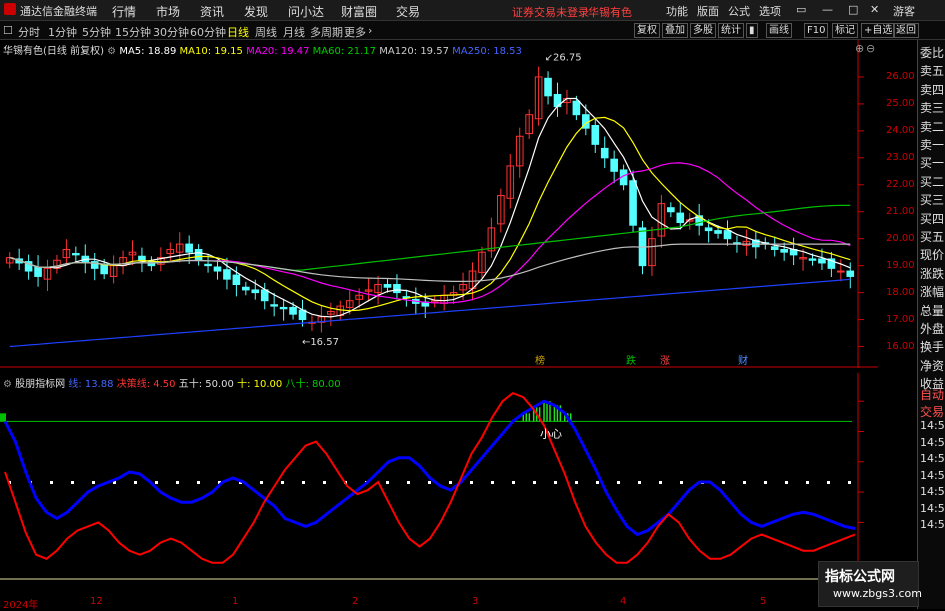  Describe the element at coordinates (124, 11) in the screenshot. I see `menu-quotes: 行情` at that location.